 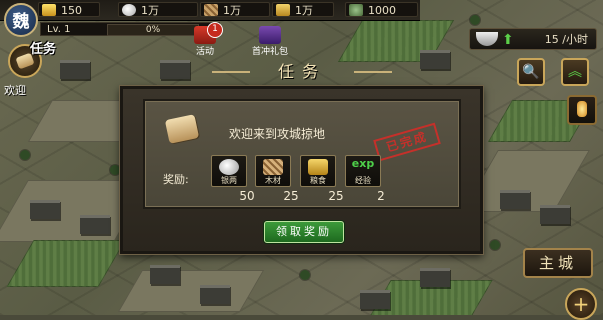 What do you see at coordinates (182, 129) in the screenshot?
I see `scroll-icon` at bounding box center [182, 129].